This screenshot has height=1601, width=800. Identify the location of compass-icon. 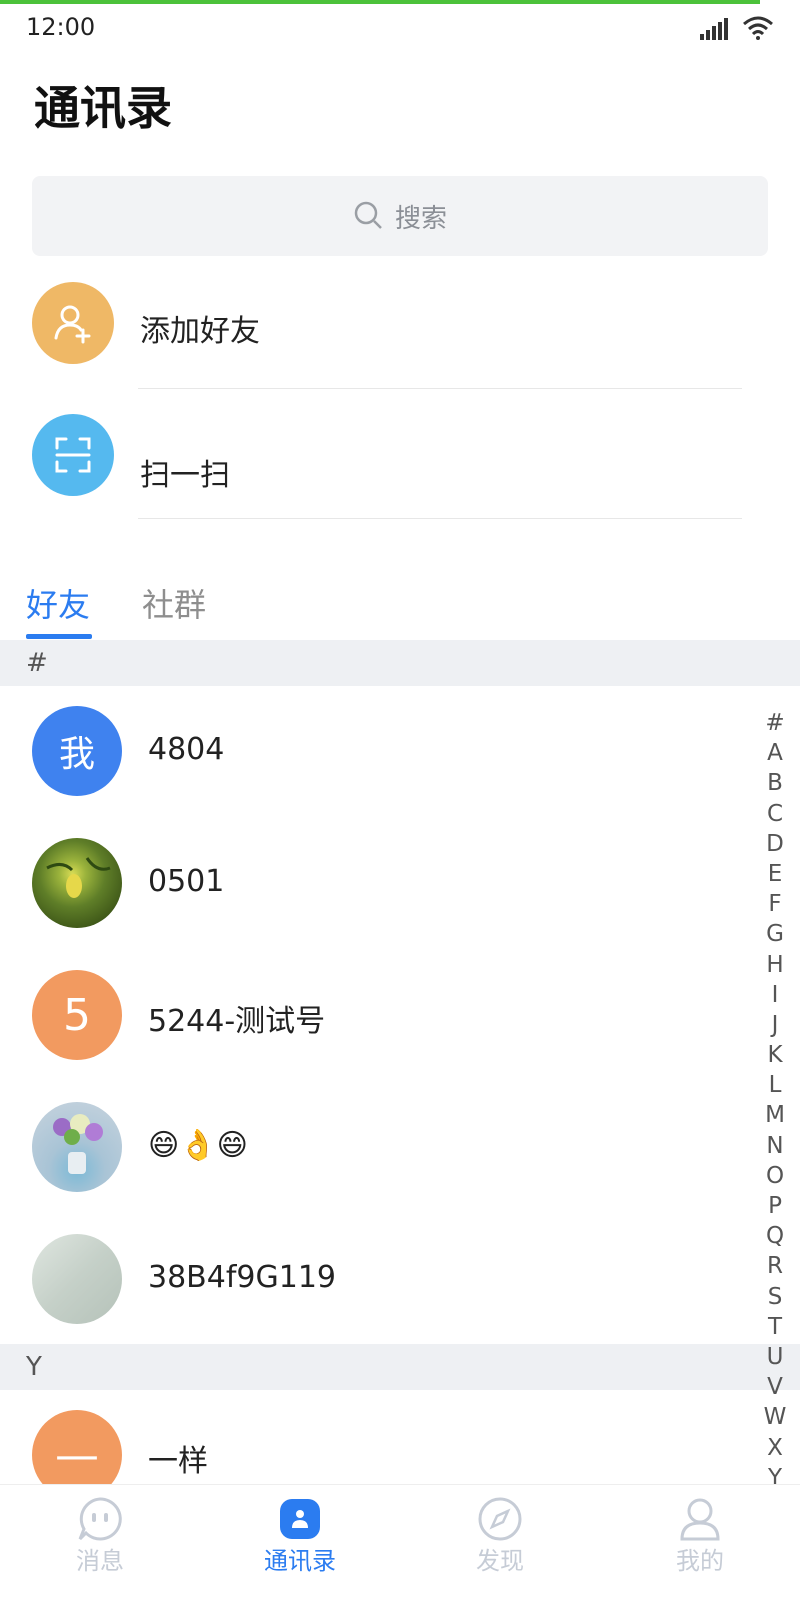
(500, 1519).